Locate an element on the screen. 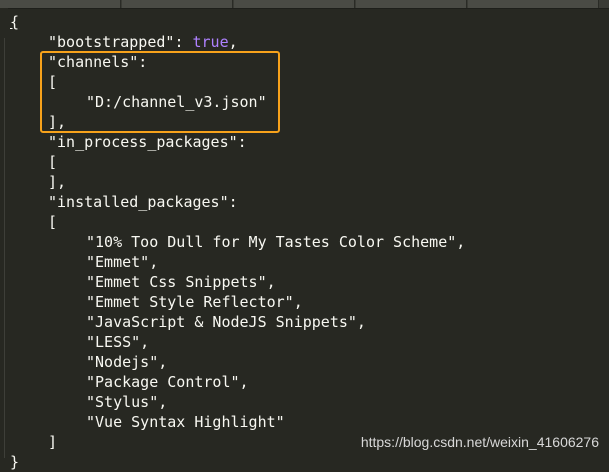 This screenshot has height=472, width=609. json-key: "bootstrapped" is located at coordinates (111, 42).